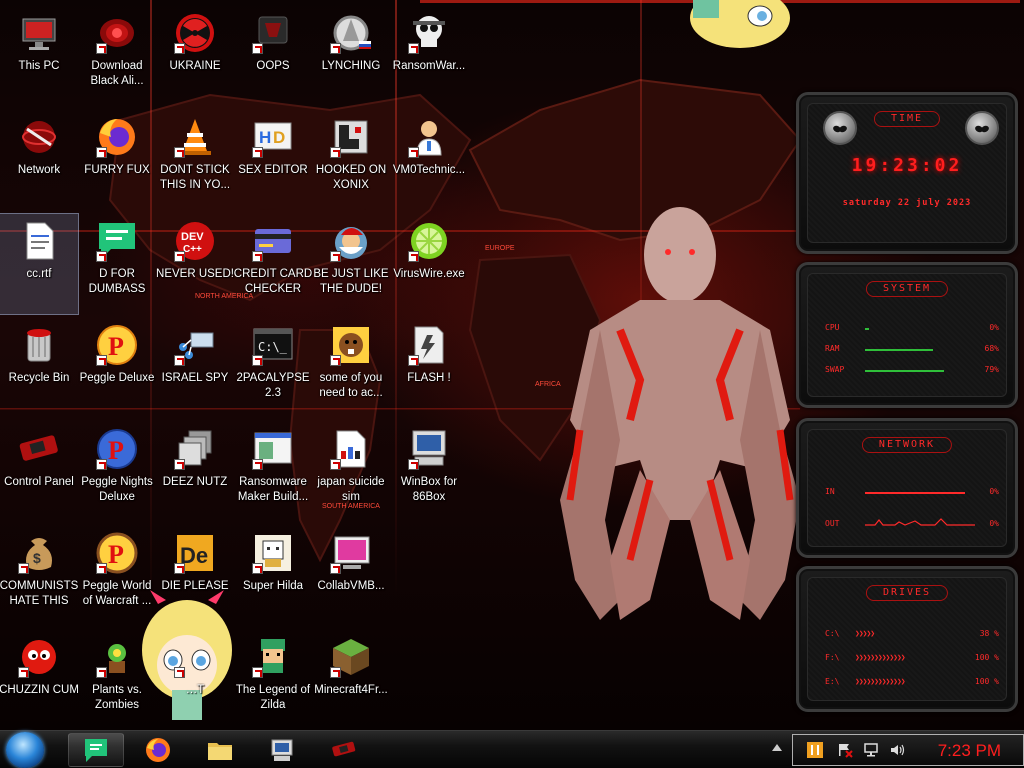 The height and width of the screenshot is (768, 1024). I want to click on pixel-hilda-icon, so click(273, 553).